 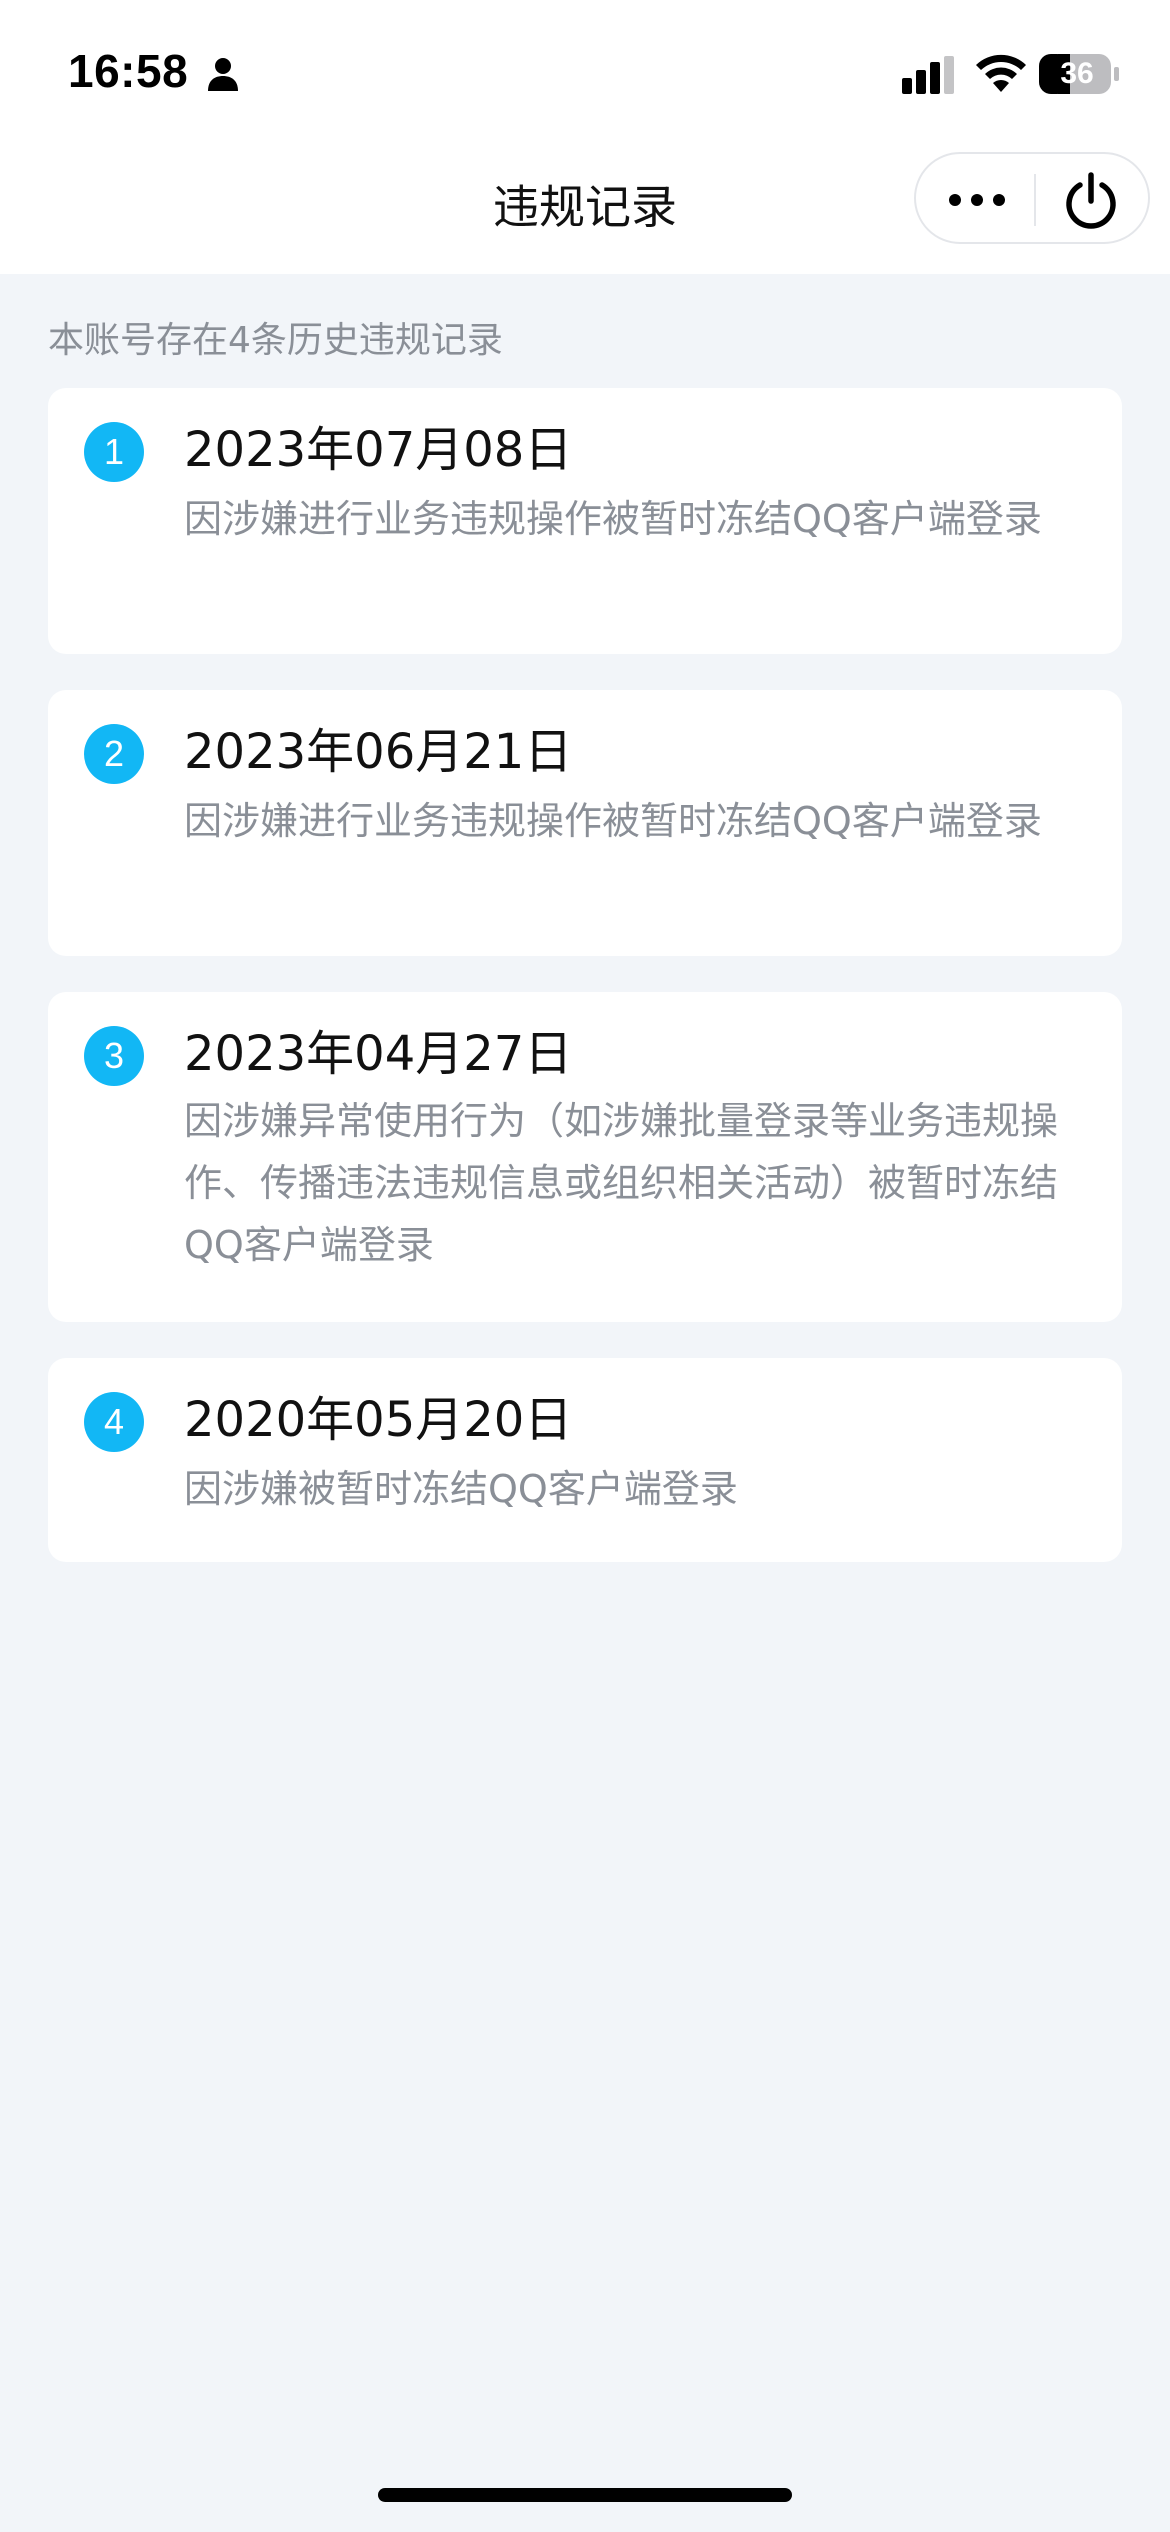 What do you see at coordinates (114, 754) in the screenshot?
I see `record-index-badge: 2` at bounding box center [114, 754].